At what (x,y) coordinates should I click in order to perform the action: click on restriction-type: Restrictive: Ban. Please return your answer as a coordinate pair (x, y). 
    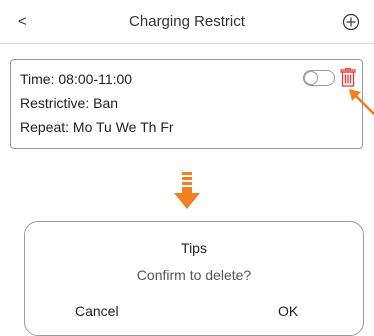
    Looking at the image, I should click on (69, 103).